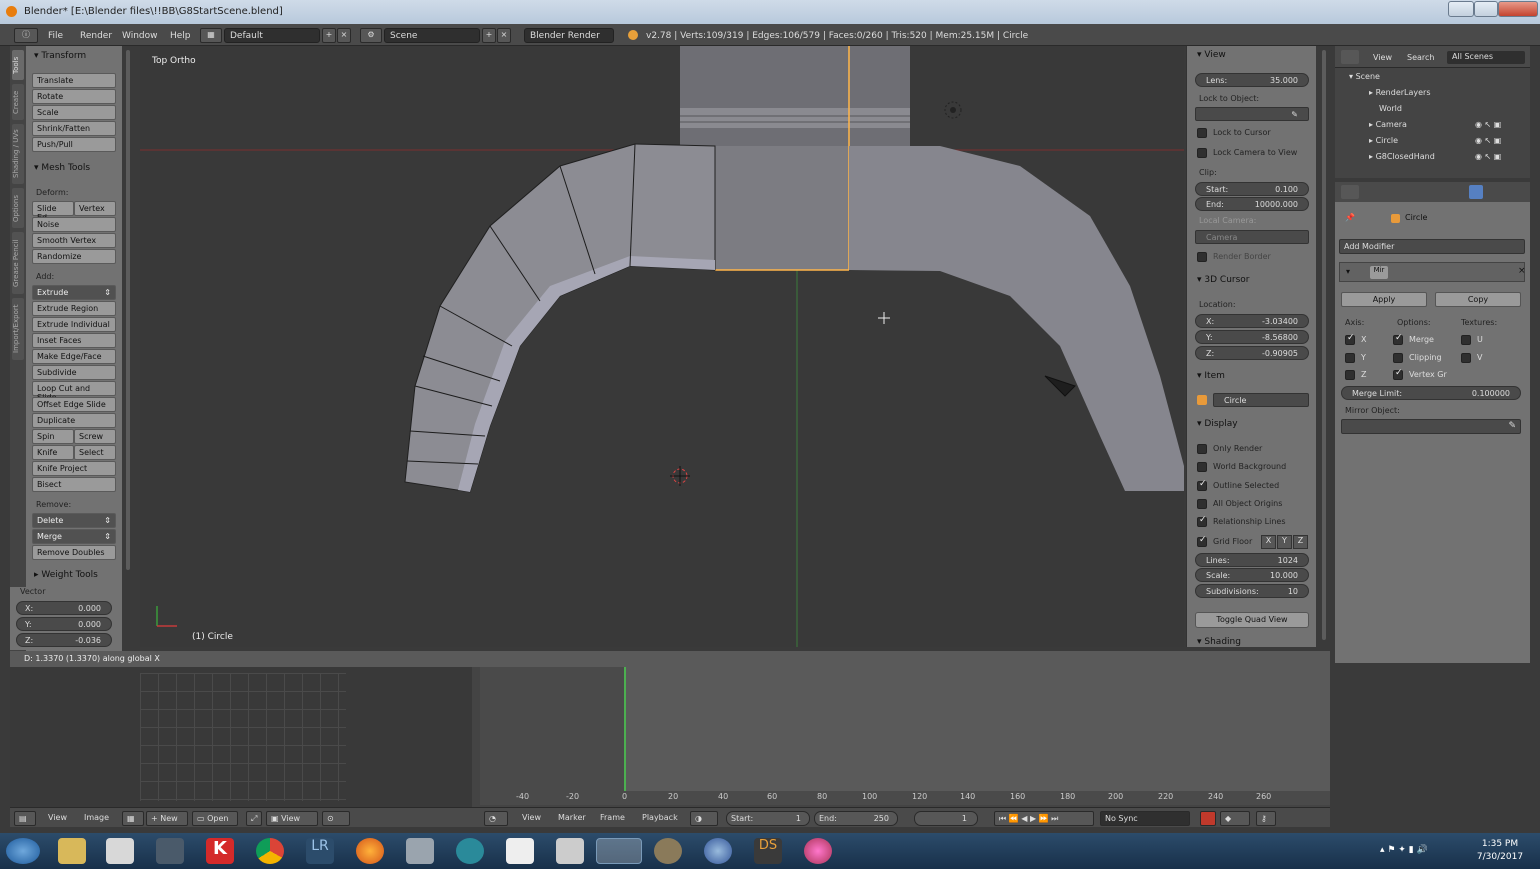  Describe the element at coordinates (1420, 57) in the screenshot. I see `outliner-search-menu: Search` at that location.